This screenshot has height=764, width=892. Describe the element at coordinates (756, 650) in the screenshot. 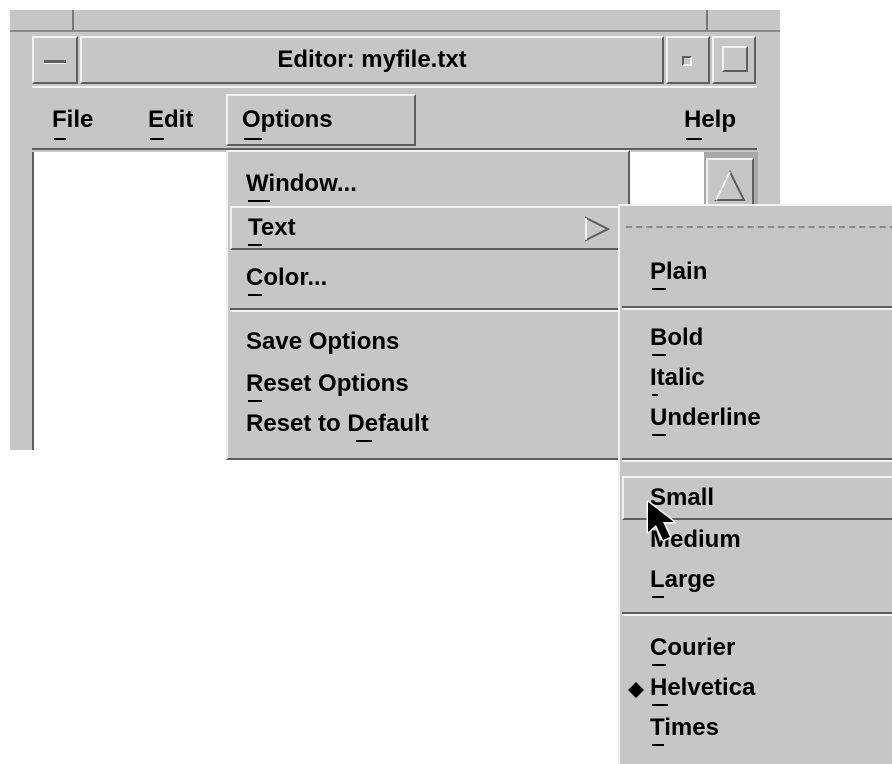

I see `submenu-item-courier: Courier` at that location.